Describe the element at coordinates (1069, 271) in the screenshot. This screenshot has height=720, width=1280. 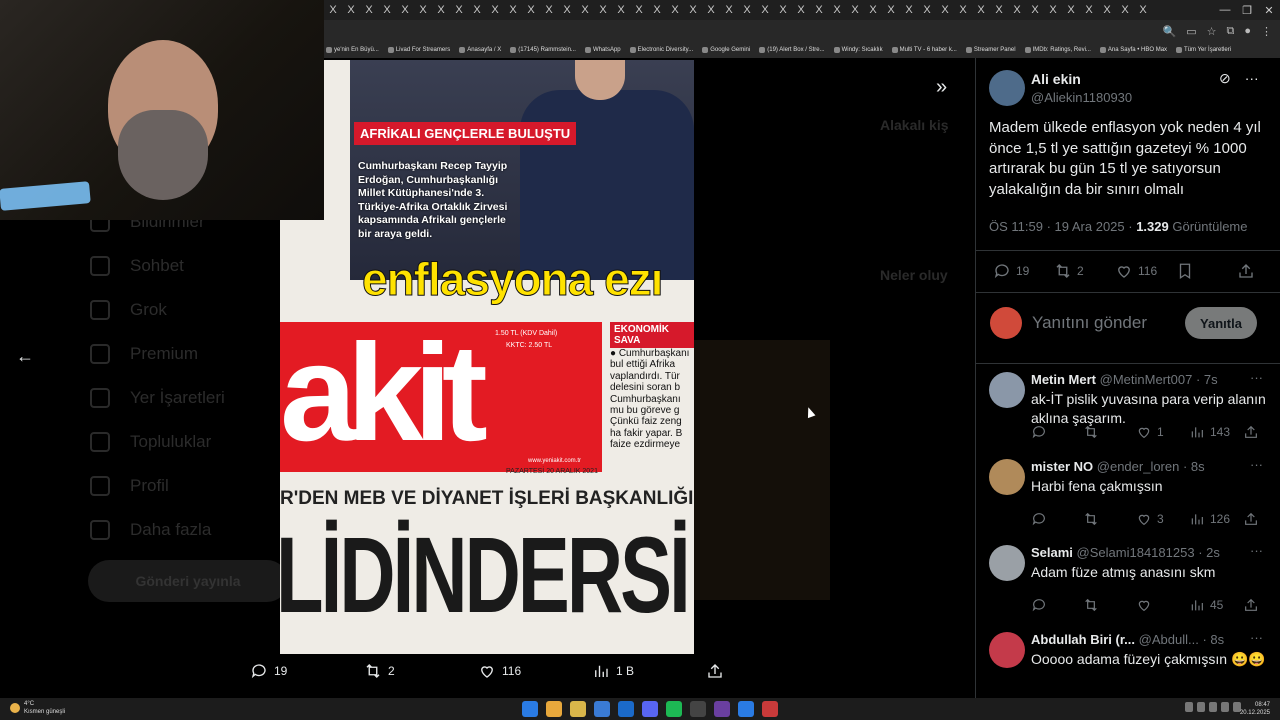
I see `repost-button: 2` at that location.